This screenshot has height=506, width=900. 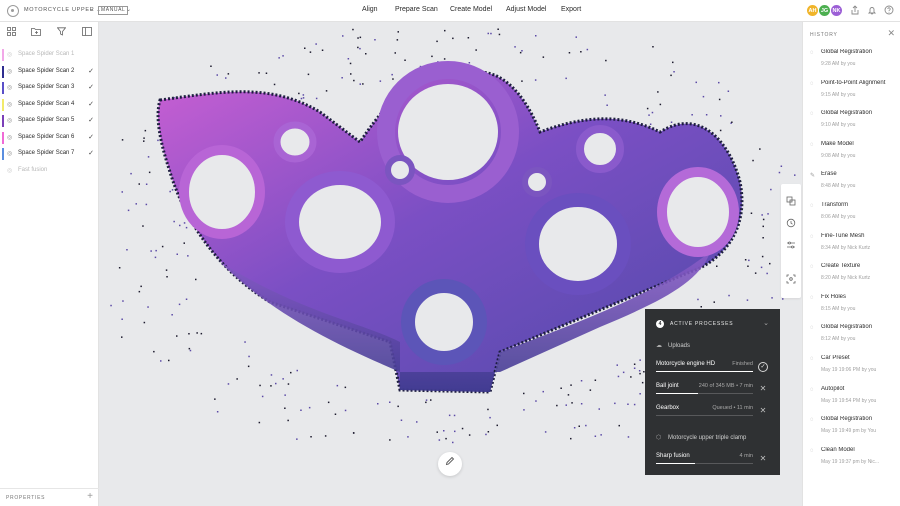 What do you see at coordinates (838, 94) in the screenshot?
I see `history-item-time: 9:15 AM by you` at bounding box center [838, 94].